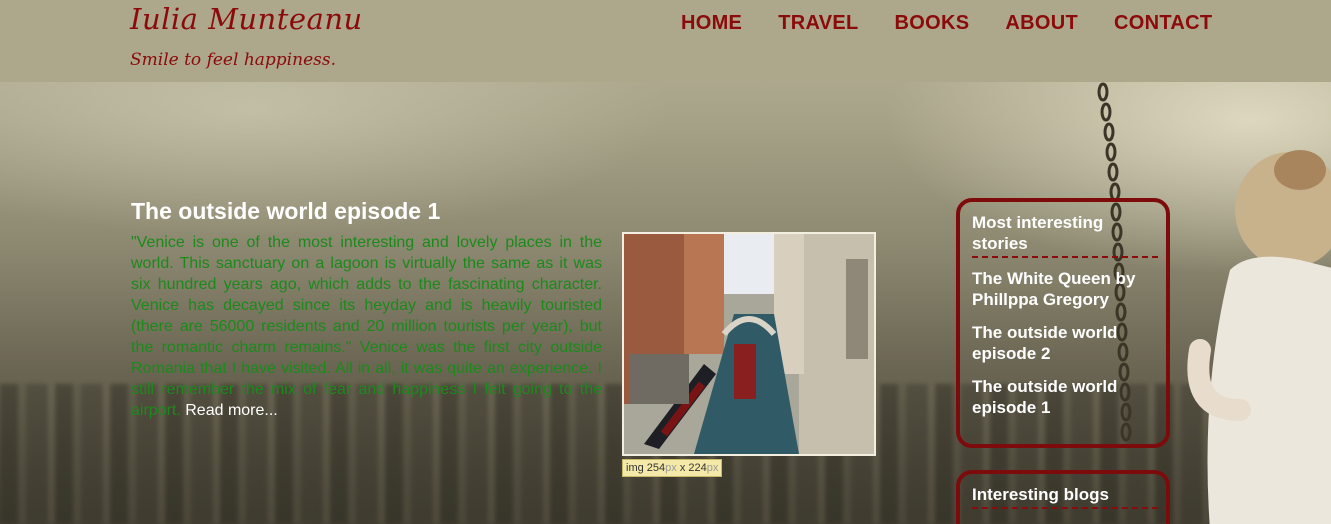  I want to click on sidebar-blogs-box: Interesting blogs, so click(1063, 497).